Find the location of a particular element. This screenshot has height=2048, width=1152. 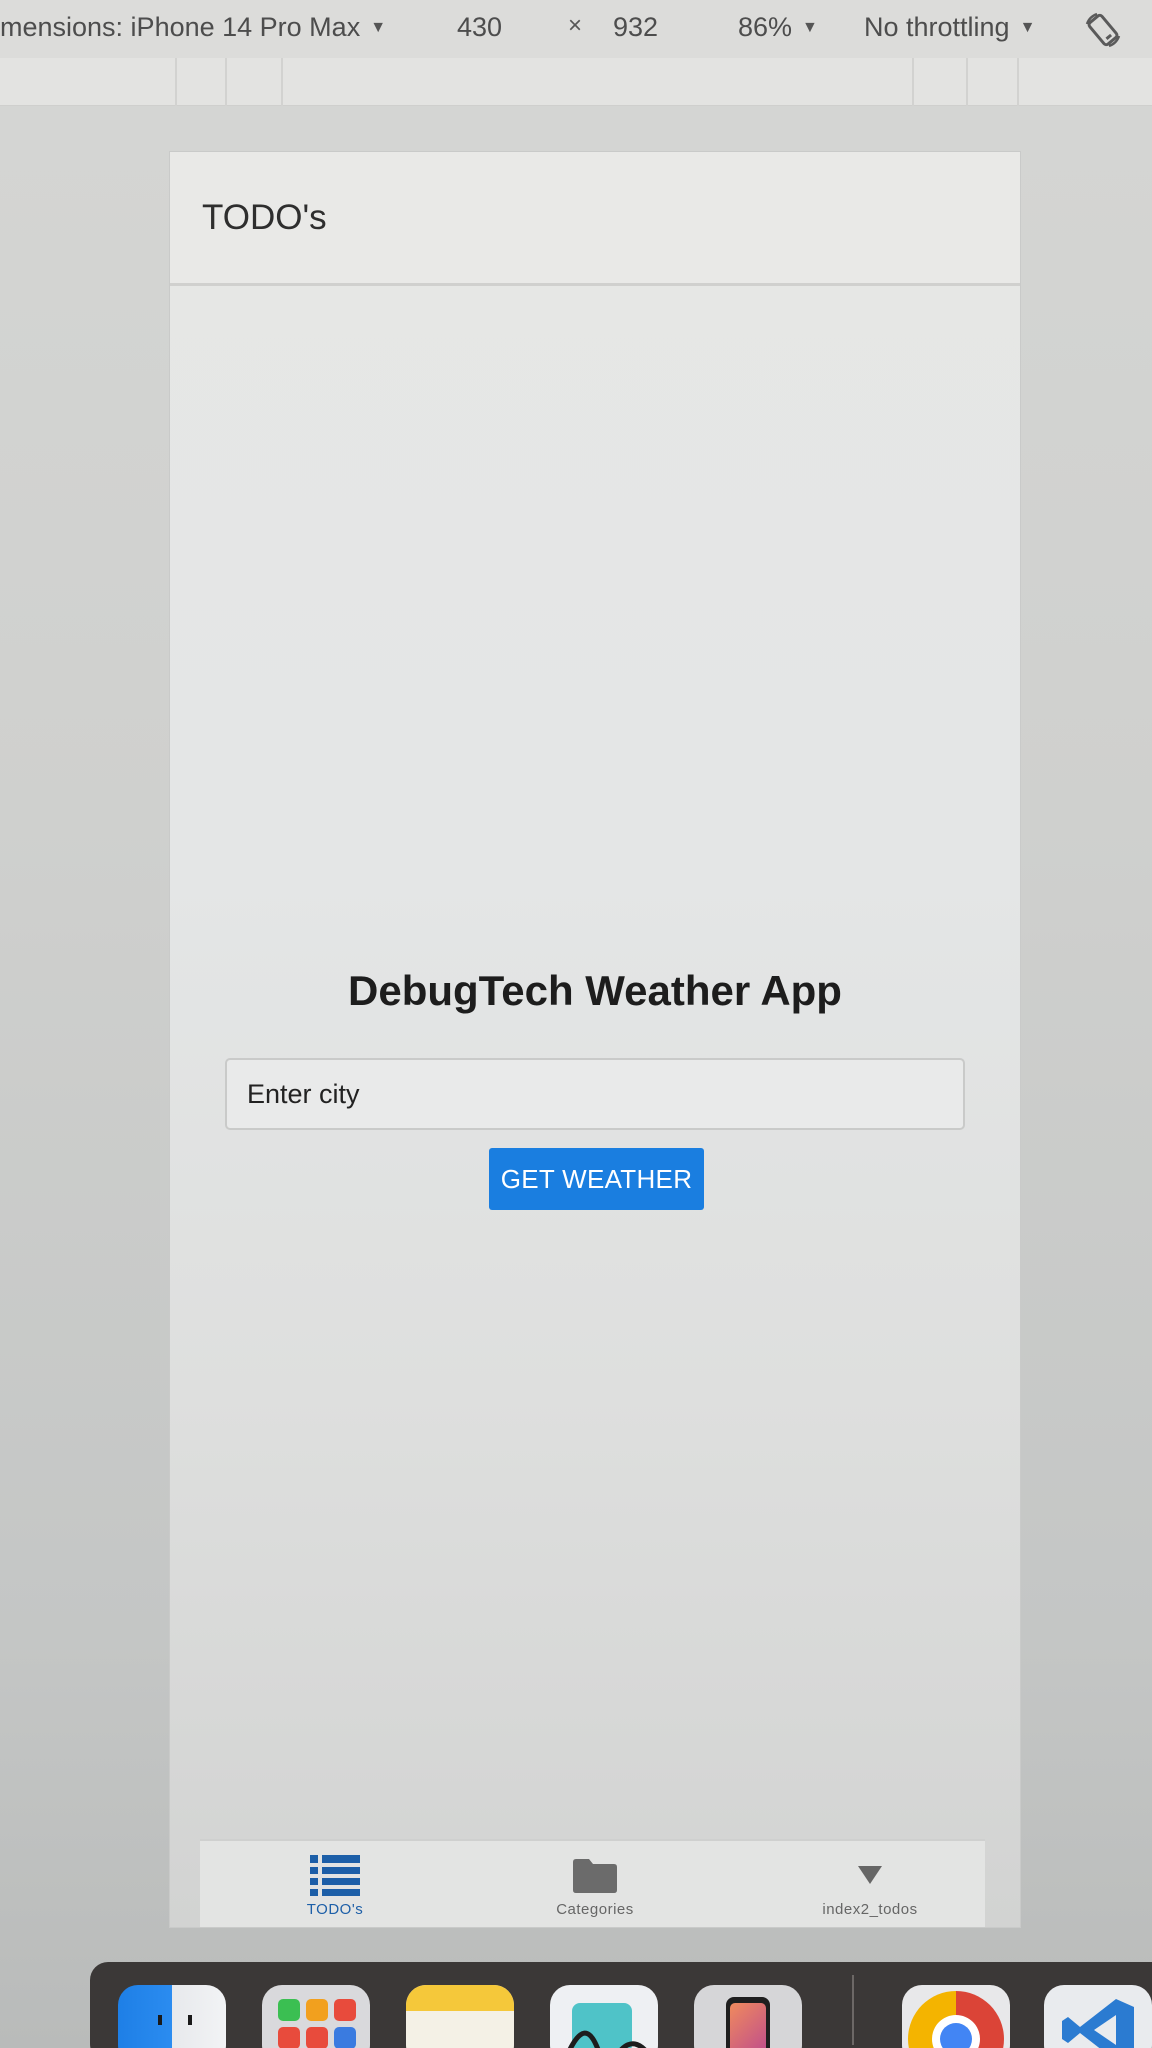

city-input is located at coordinates (595, 1094).